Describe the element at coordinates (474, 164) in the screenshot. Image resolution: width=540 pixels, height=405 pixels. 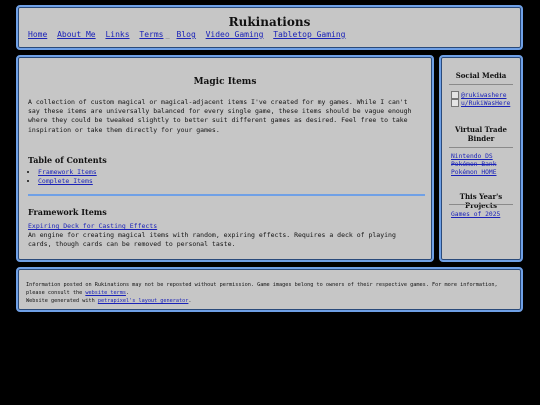
I see `binder-link-pokemon-bank: Pokémon Bank` at that location.